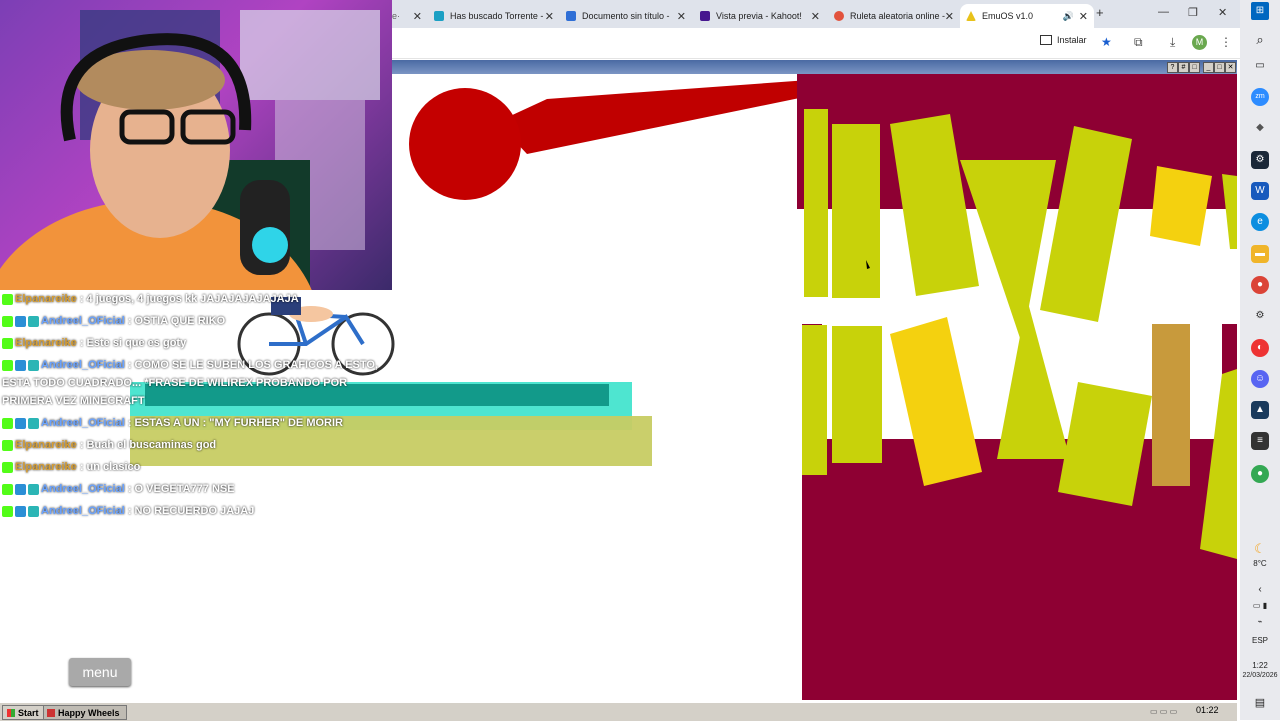  What do you see at coordinates (1219, 67) in the screenshot?
I see `maximize-icon: □` at bounding box center [1219, 67].